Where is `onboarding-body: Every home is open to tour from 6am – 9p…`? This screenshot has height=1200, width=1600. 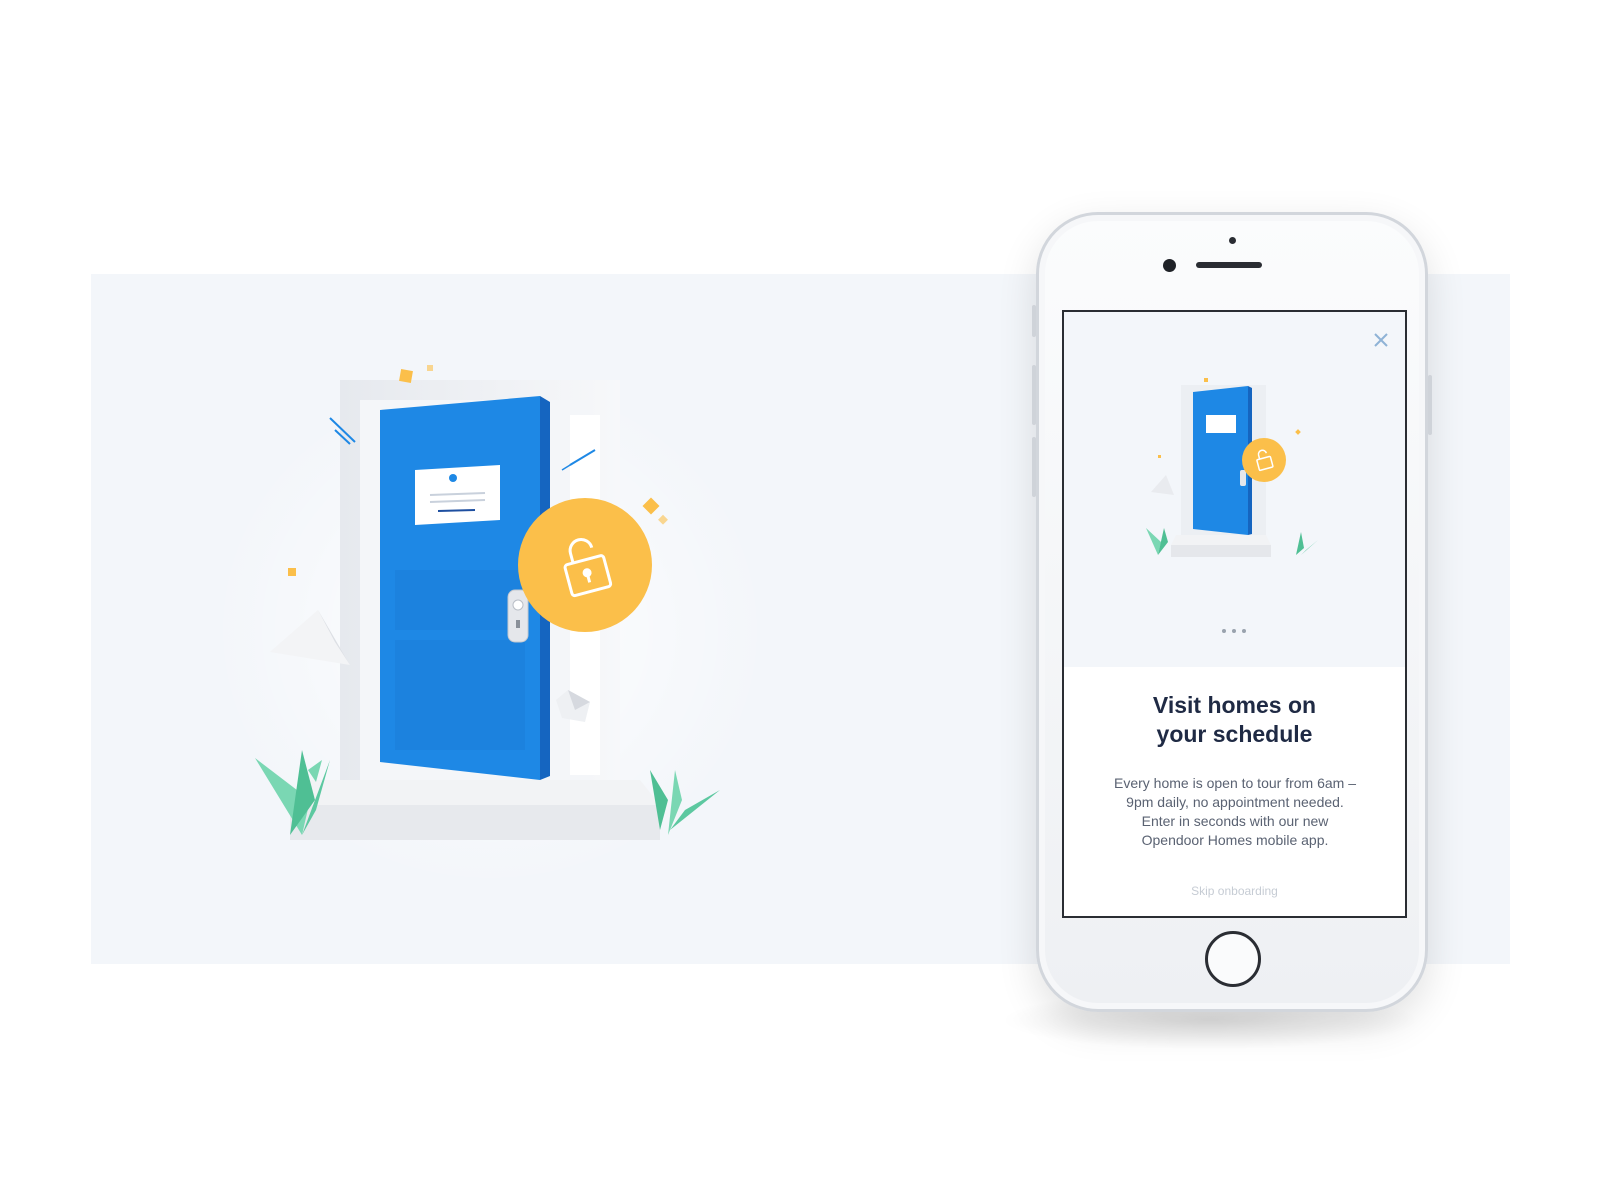 onboarding-body: Every home is open to tour from 6am – 9p… is located at coordinates (1235, 811).